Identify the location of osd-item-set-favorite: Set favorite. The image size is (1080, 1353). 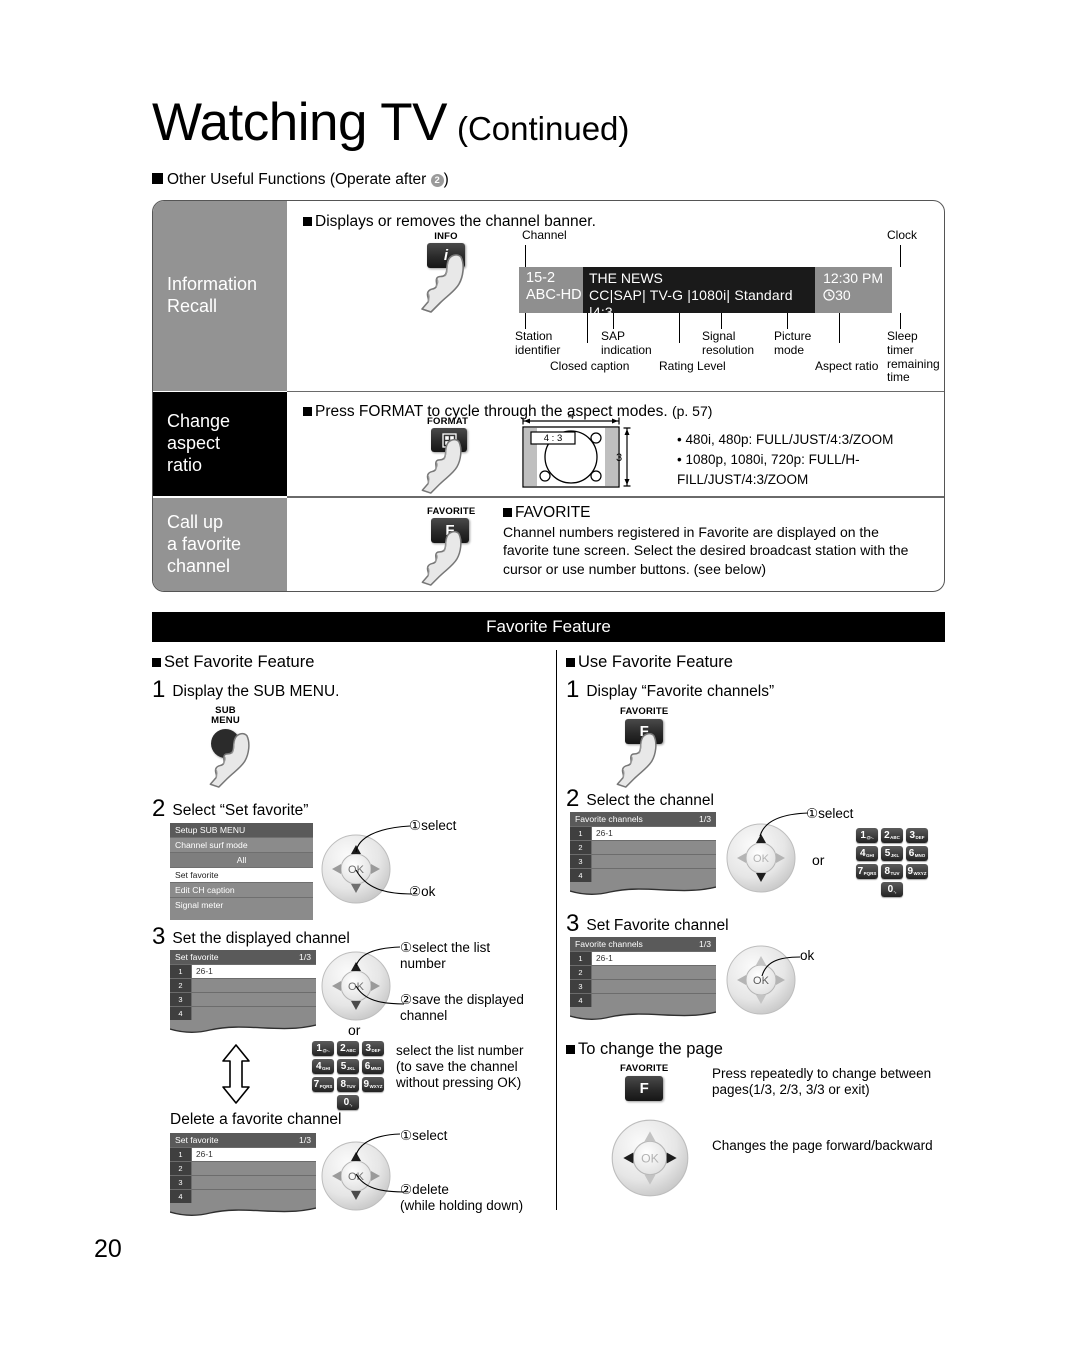
(241, 874).